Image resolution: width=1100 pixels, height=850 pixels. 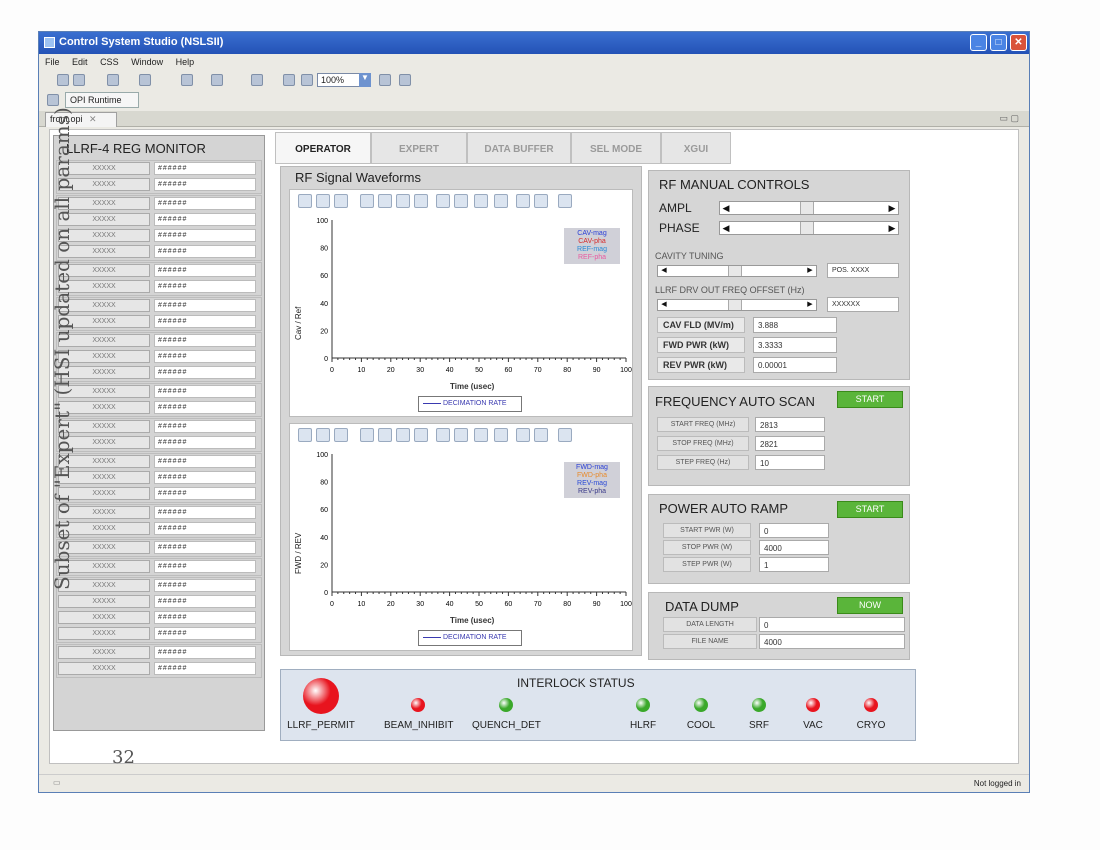 I want to click on print-icon, so click(x=145, y=80).